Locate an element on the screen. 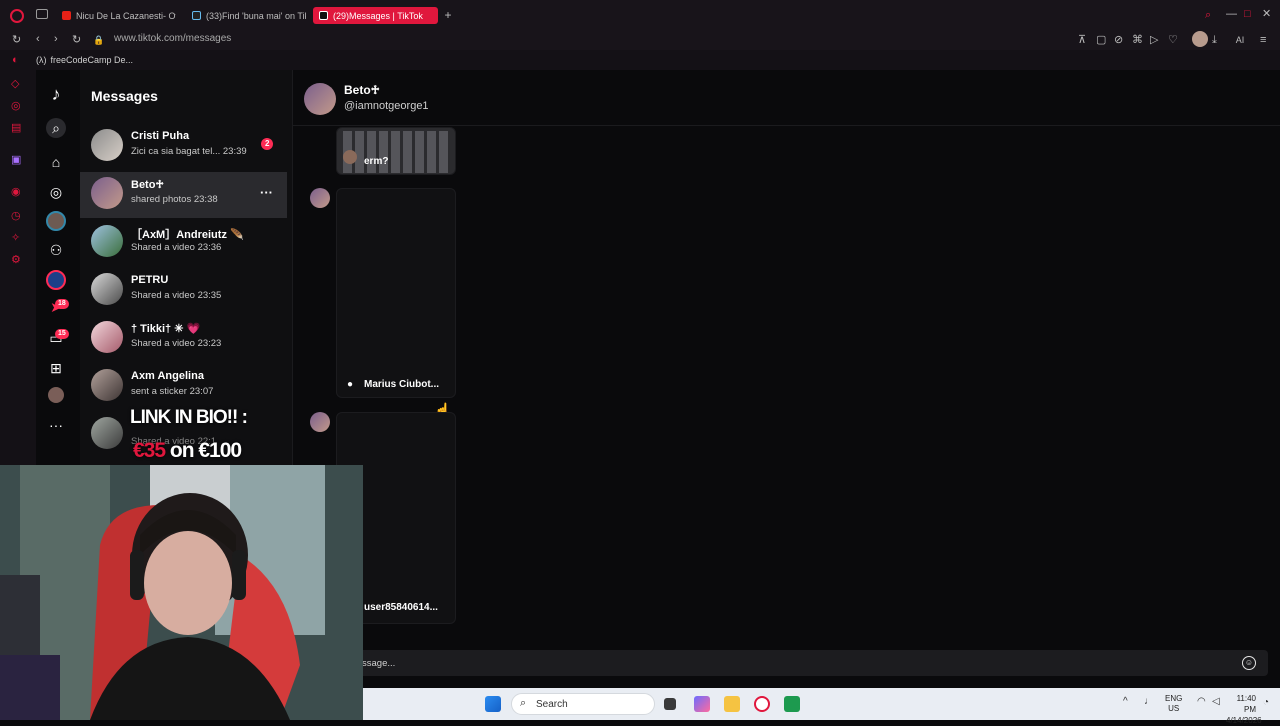  copilot-icon is located at coordinates (702, 704).